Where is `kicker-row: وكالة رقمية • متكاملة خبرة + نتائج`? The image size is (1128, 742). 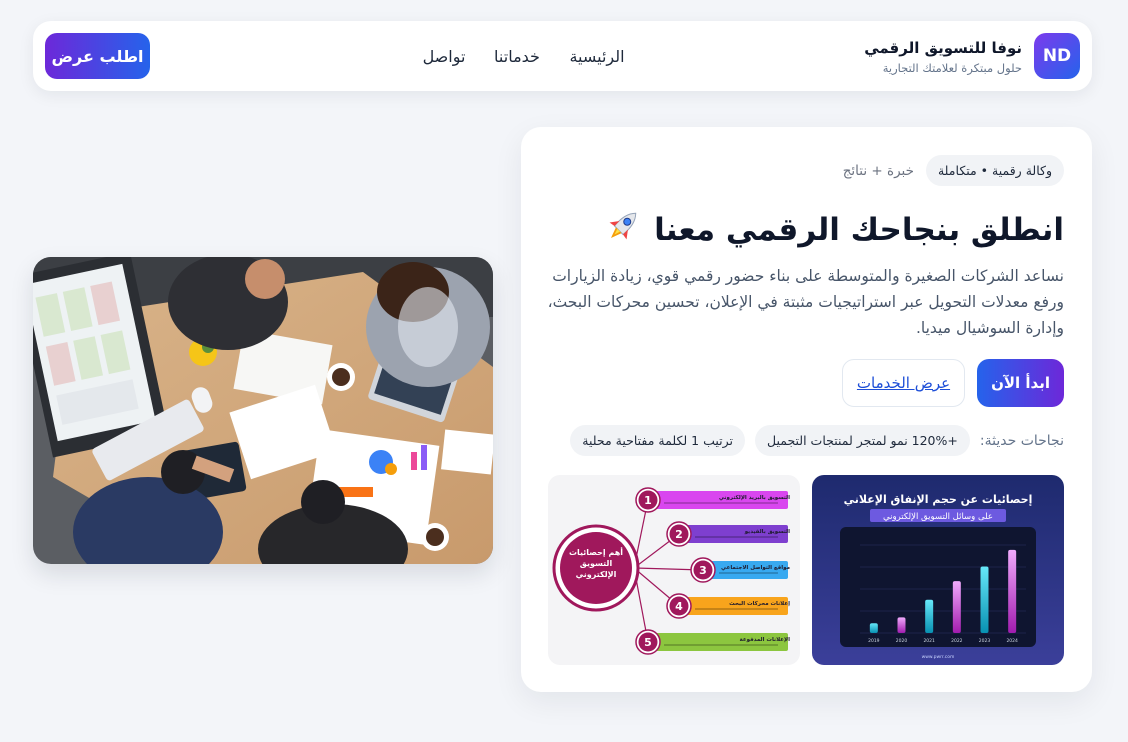 kicker-row: وكالة رقمية • متكاملة خبرة + نتائج is located at coordinates (953, 170).